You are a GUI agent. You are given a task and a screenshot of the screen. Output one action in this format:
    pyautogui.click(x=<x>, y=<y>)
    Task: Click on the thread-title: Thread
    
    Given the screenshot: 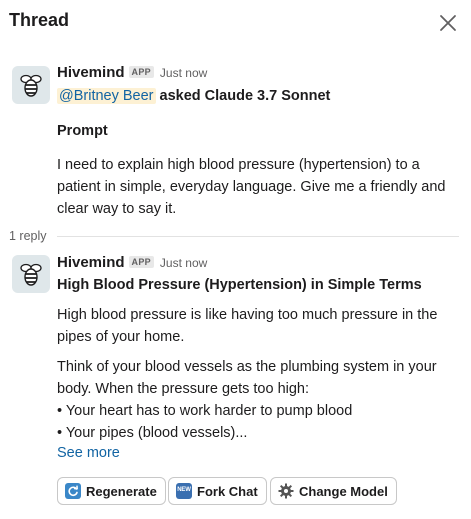 What is the action you would take?
    pyautogui.click(x=39, y=20)
    